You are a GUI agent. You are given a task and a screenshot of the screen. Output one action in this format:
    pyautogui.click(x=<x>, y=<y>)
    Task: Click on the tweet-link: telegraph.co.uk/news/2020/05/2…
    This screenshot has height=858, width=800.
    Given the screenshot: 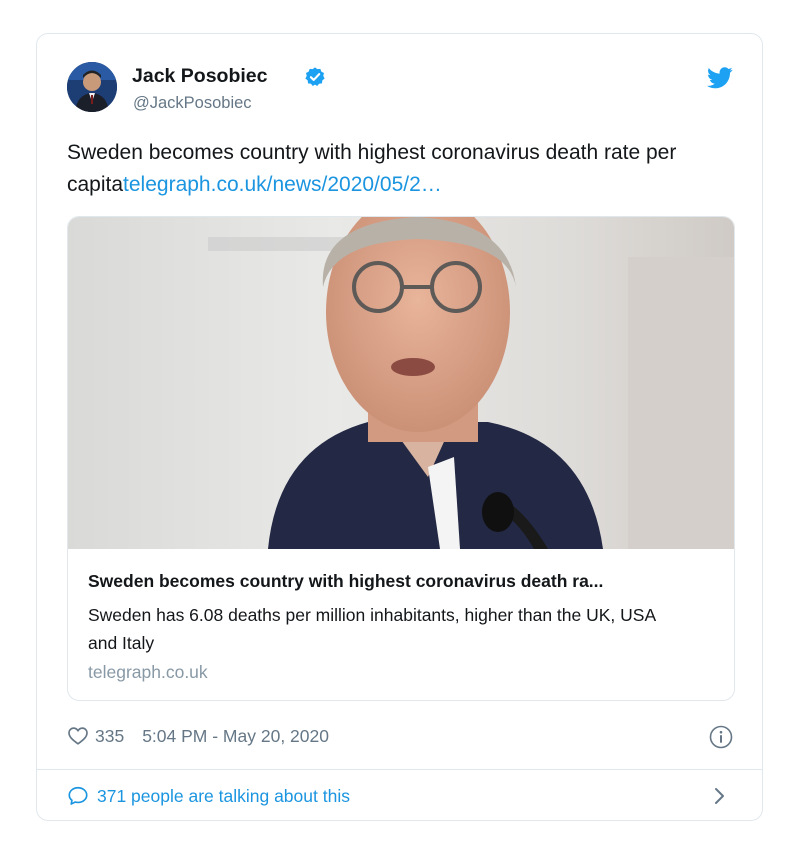 What is the action you would take?
    pyautogui.click(x=282, y=184)
    